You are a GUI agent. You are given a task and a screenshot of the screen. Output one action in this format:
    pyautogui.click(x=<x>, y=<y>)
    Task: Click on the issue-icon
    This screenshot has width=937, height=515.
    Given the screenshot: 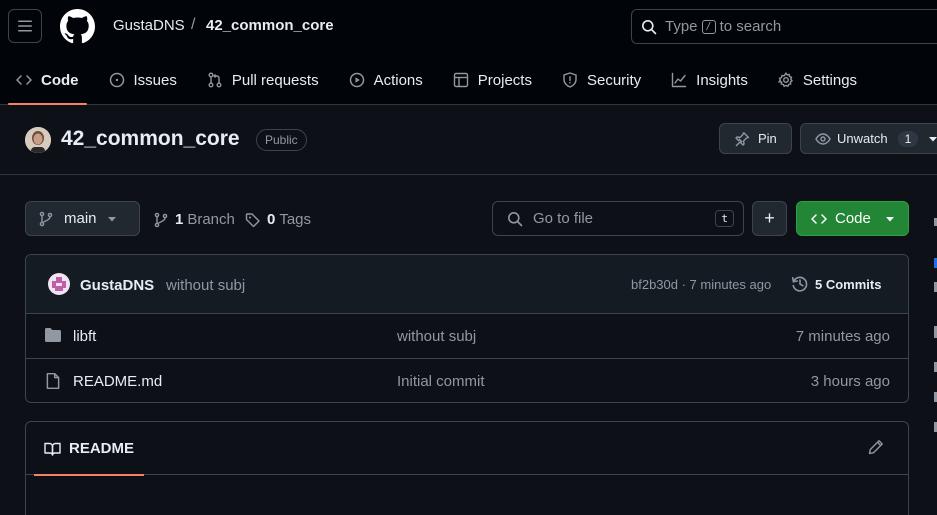 What is the action you would take?
    pyautogui.click(x=117, y=80)
    